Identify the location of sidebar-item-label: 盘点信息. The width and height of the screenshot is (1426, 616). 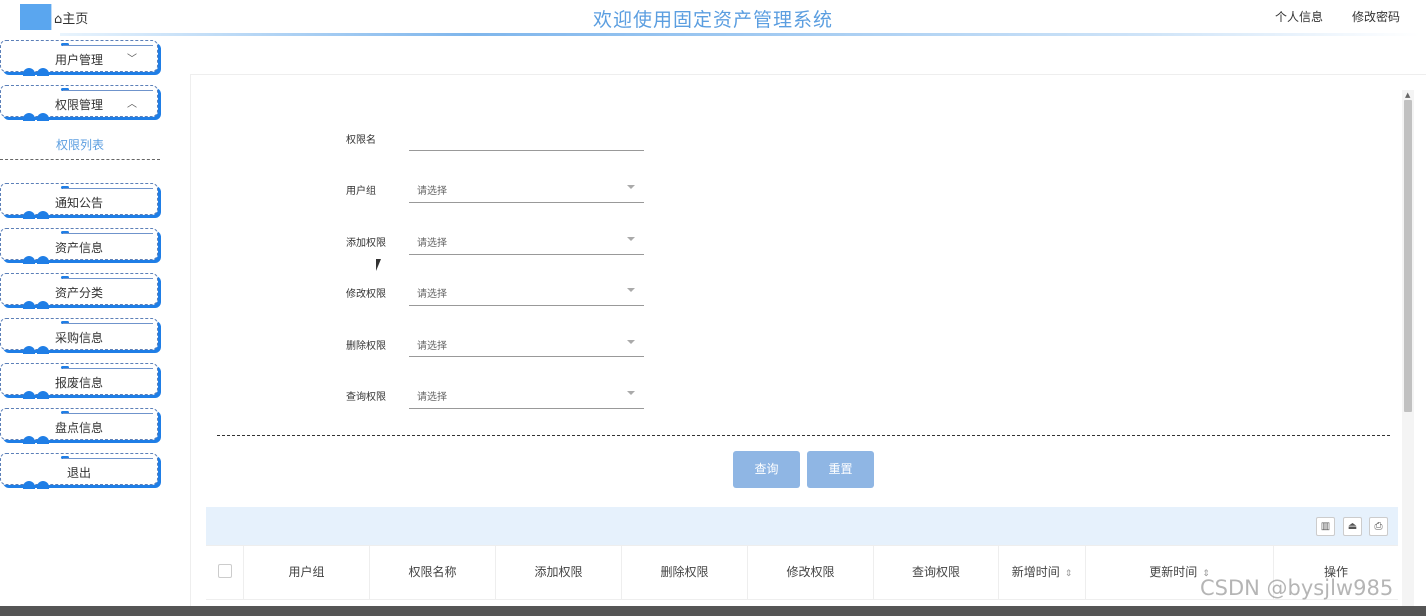
(78, 428).